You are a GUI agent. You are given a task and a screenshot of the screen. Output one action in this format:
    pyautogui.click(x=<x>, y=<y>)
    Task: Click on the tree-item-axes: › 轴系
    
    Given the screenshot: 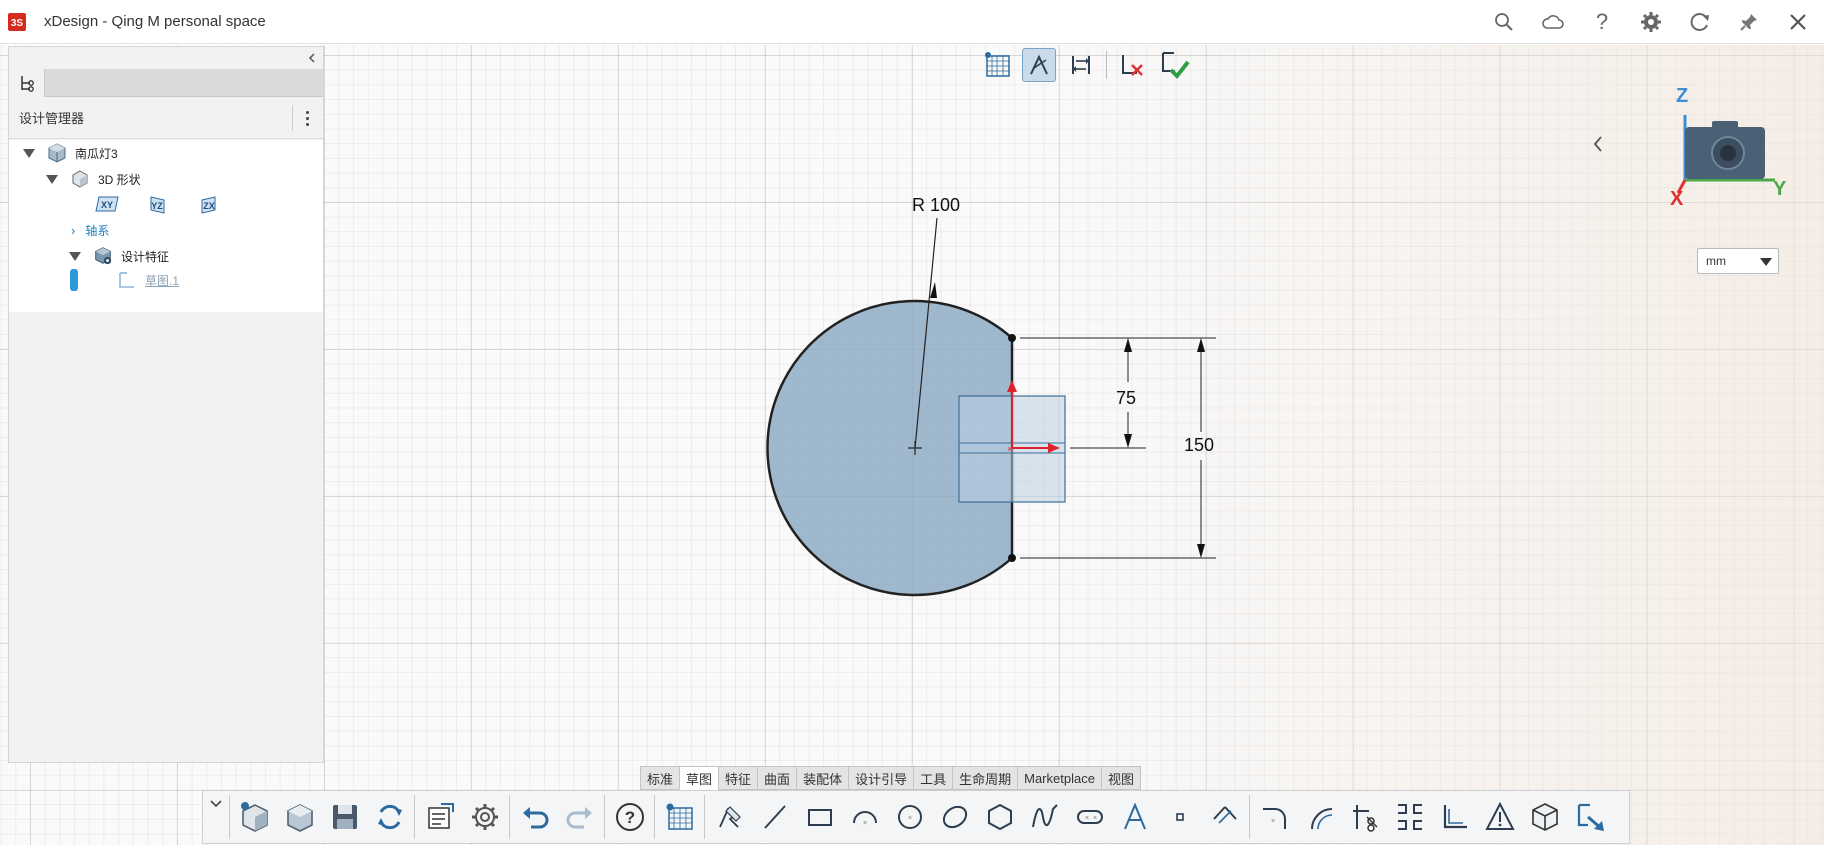 What is the action you would take?
    pyautogui.click(x=90, y=230)
    